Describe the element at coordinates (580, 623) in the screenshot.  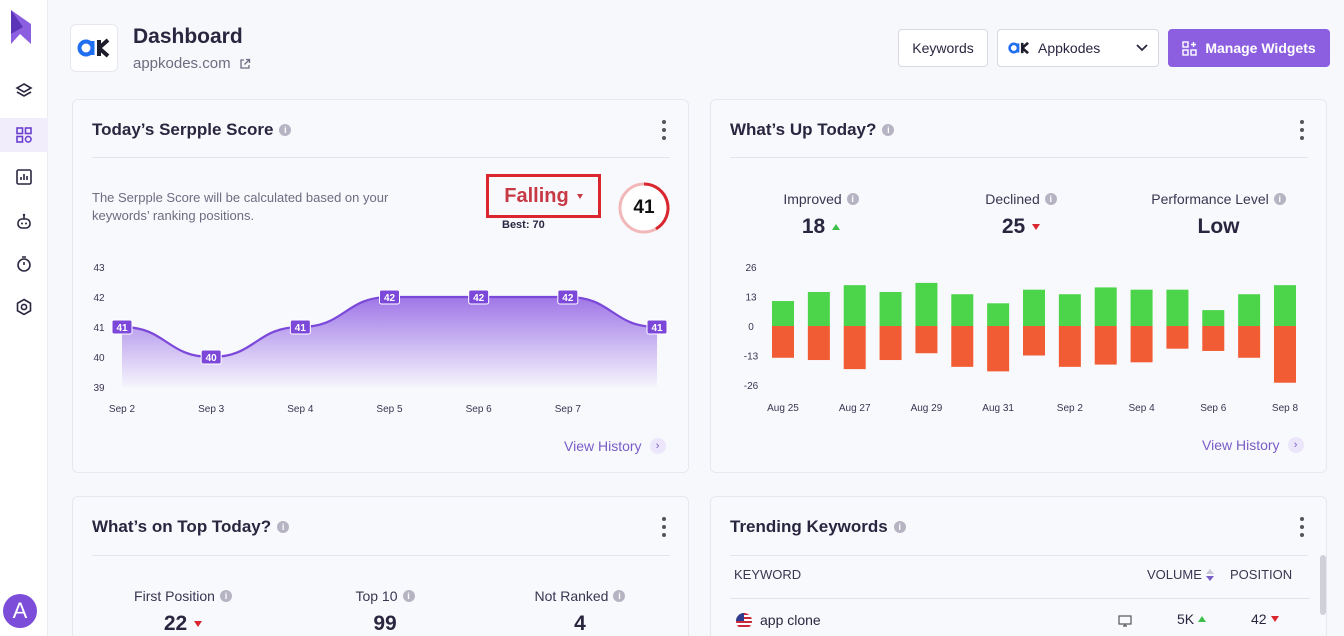
I see `not-ranked-value: 4` at that location.